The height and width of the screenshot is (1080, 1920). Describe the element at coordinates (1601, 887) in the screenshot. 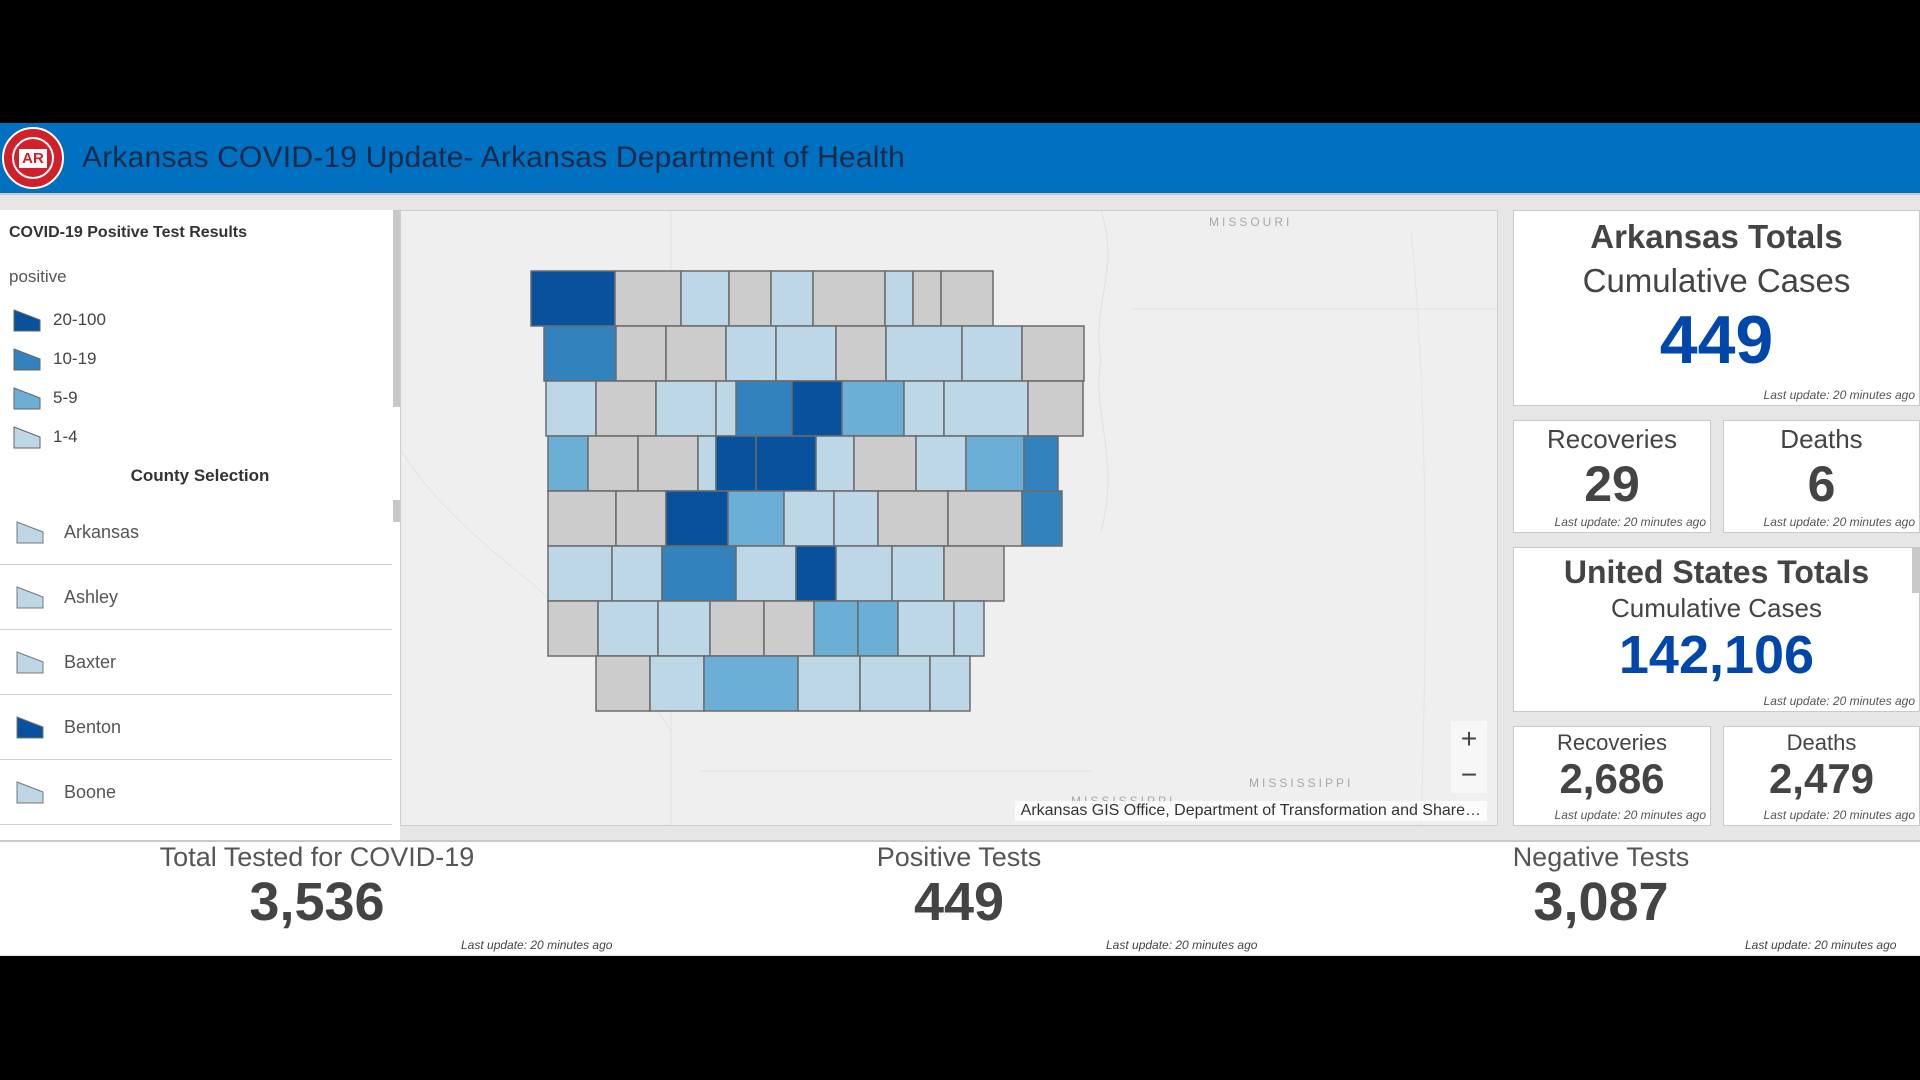

I see `negative-tests-stat: Negative Tests 3,087` at that location.